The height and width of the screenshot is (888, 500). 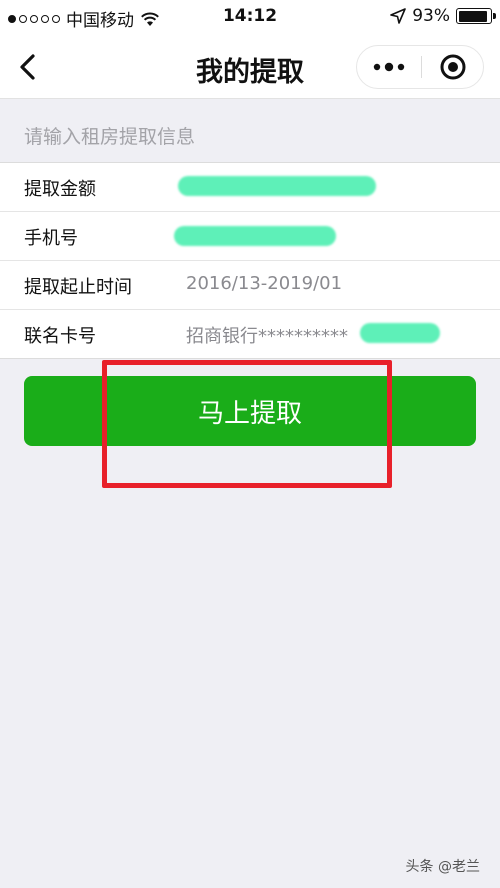 I want to click on close-miniprogram-button, so click(x=453, y=67).